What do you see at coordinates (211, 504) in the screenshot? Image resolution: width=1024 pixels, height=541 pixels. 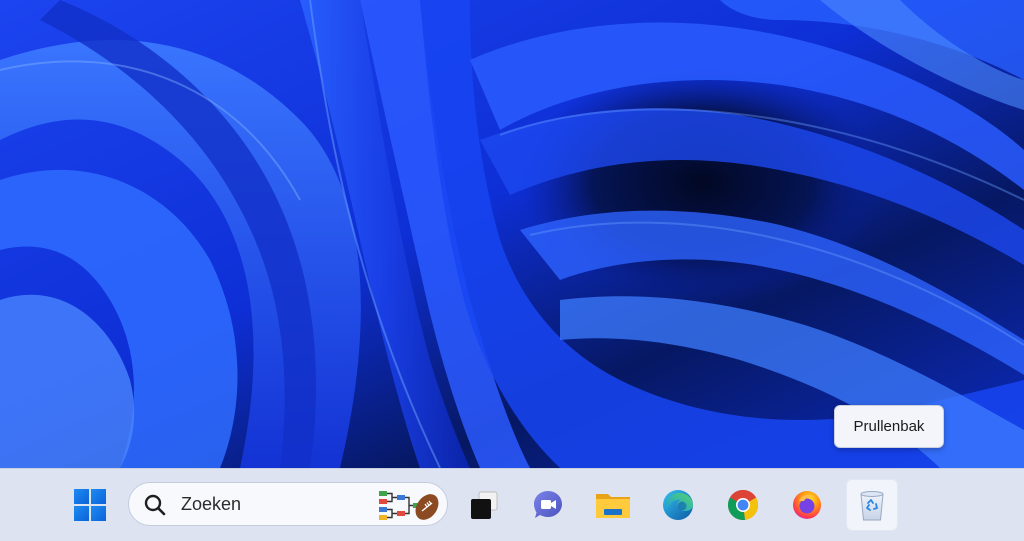 I see `search-placeholder: Zoeken` at bounding box center [211, 504].